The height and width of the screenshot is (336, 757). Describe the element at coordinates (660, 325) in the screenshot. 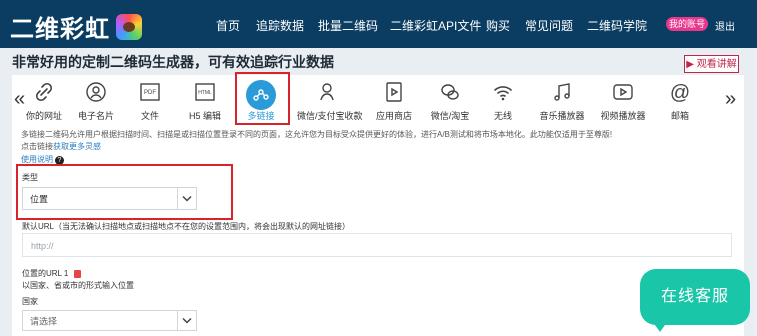

I see `chat-bubble-tail` at that location.